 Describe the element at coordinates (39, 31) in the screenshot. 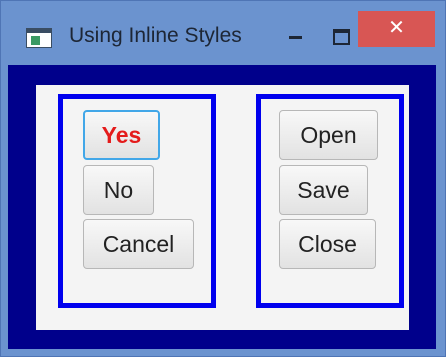

I see `app-icon-bar` at that location.